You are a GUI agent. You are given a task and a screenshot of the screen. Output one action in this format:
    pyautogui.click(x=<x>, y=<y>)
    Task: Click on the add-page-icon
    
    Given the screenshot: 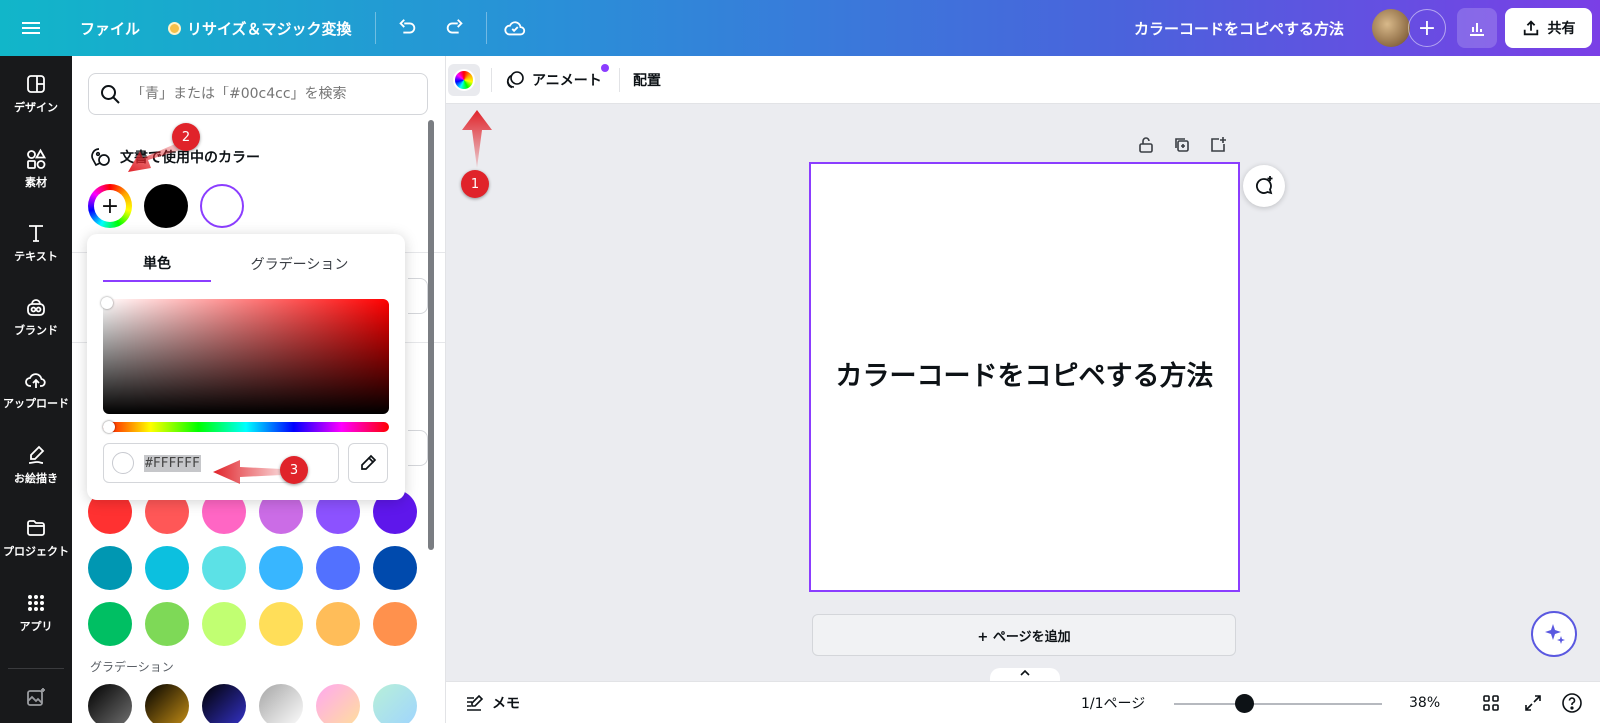 What is the action you would take?
    pyautogui.click(x=1218, y=145)
    